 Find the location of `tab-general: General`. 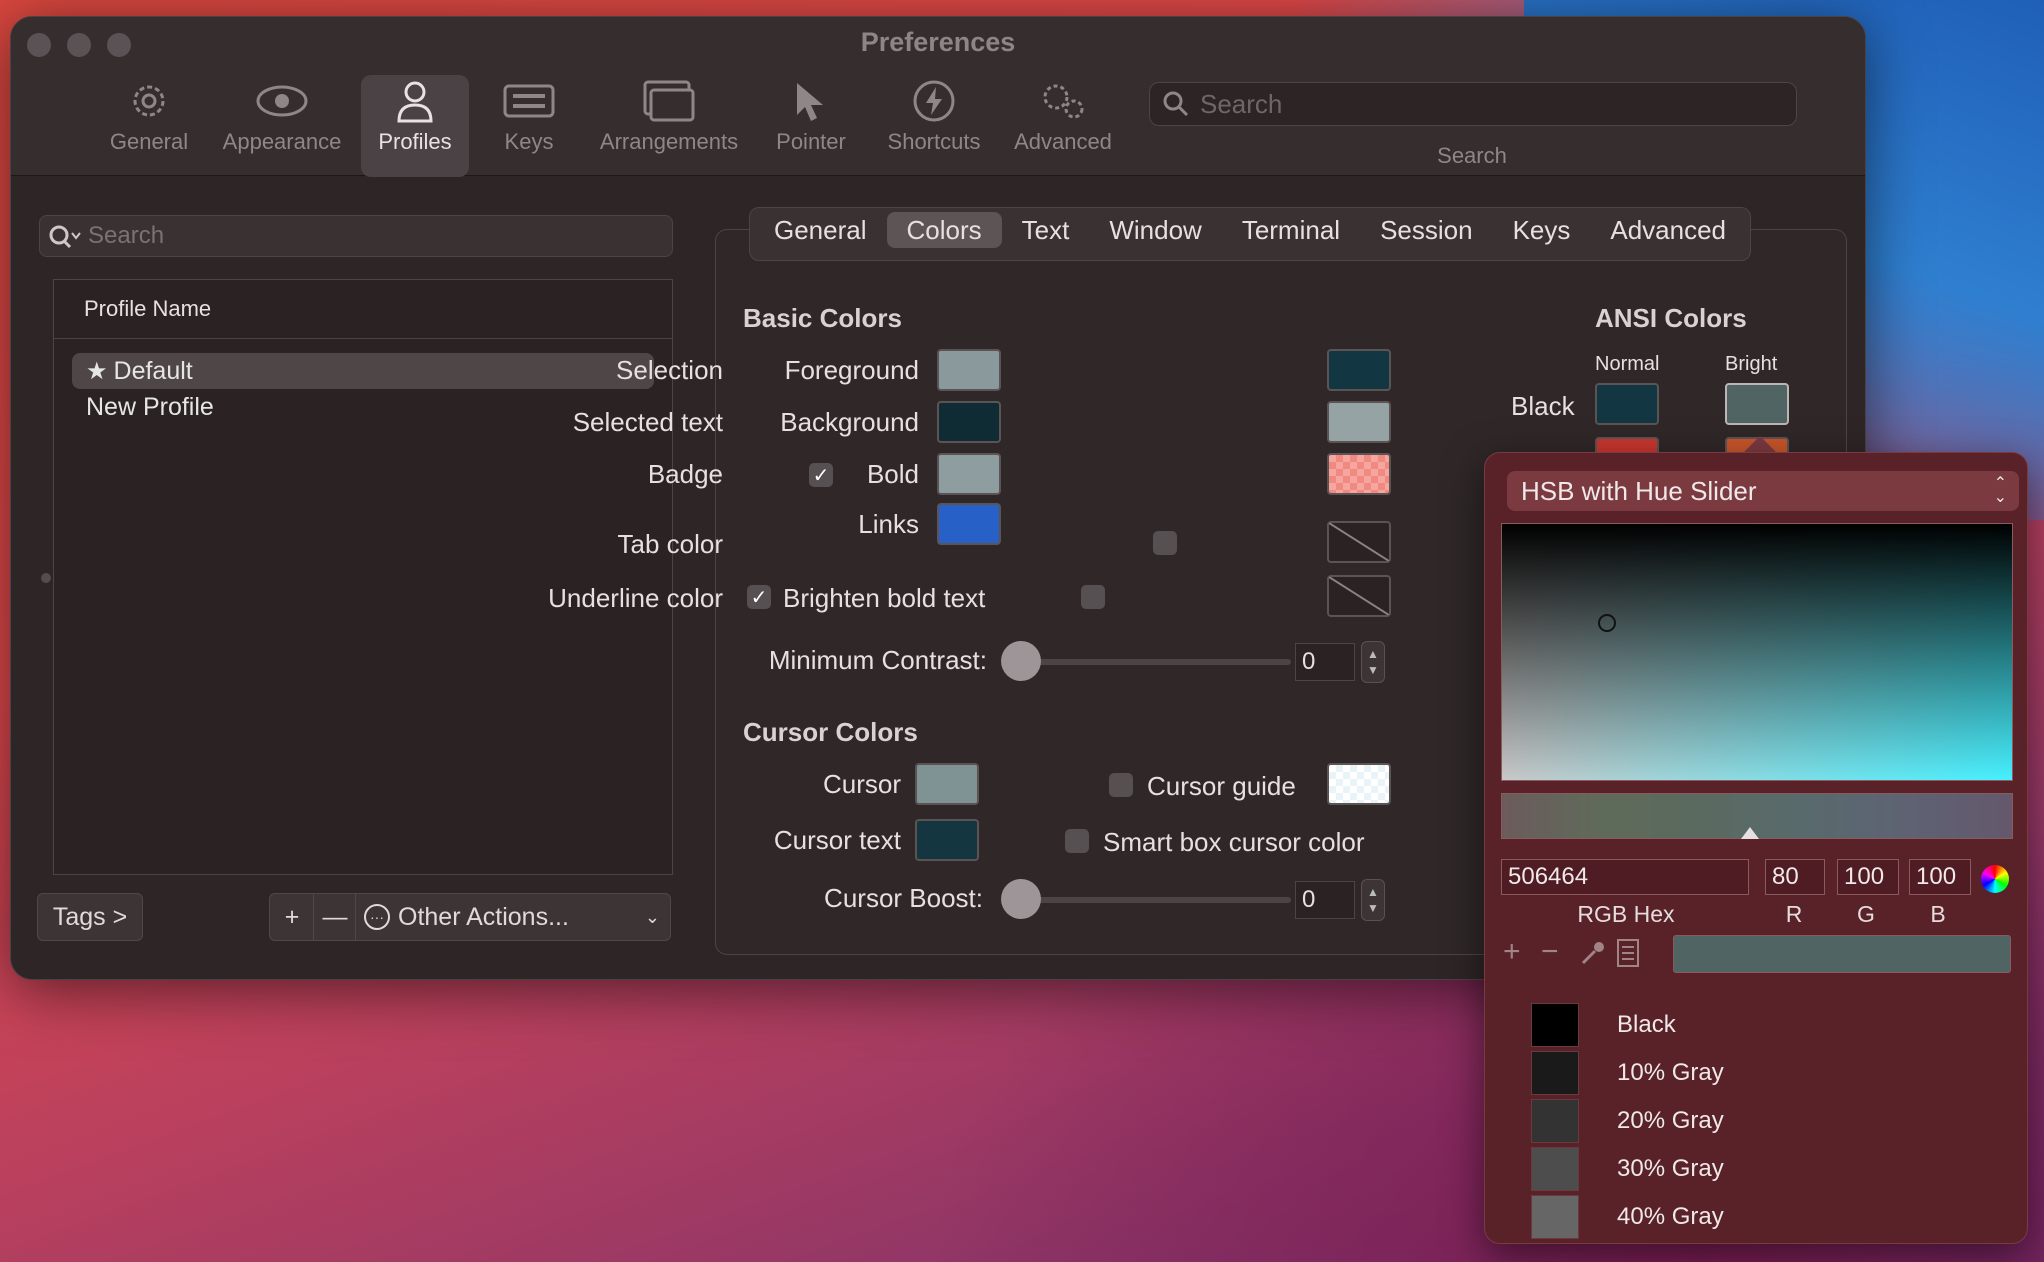

tab-general: General is located at coordinates (820, 230).